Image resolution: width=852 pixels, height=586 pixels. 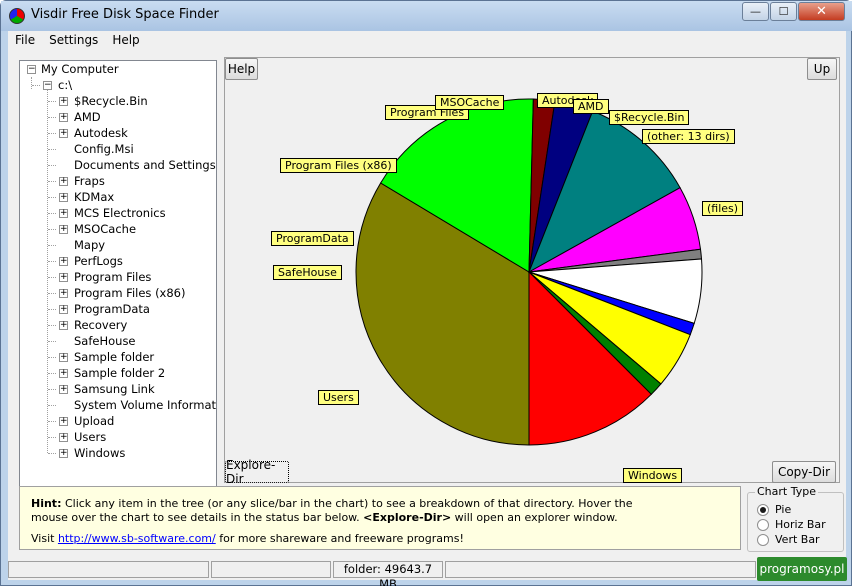 I want to click on hint-label: Hint:, so click(x=46, y=503).